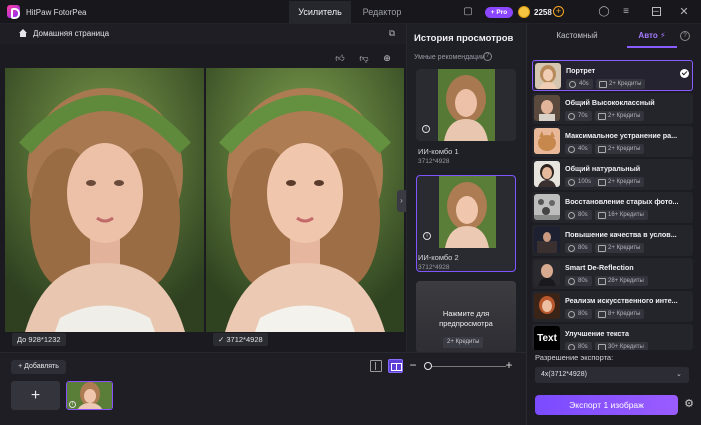 This screenshot has width=701, height=425. I want to click on after-size-text: 3712*4928, so click(244, 339).